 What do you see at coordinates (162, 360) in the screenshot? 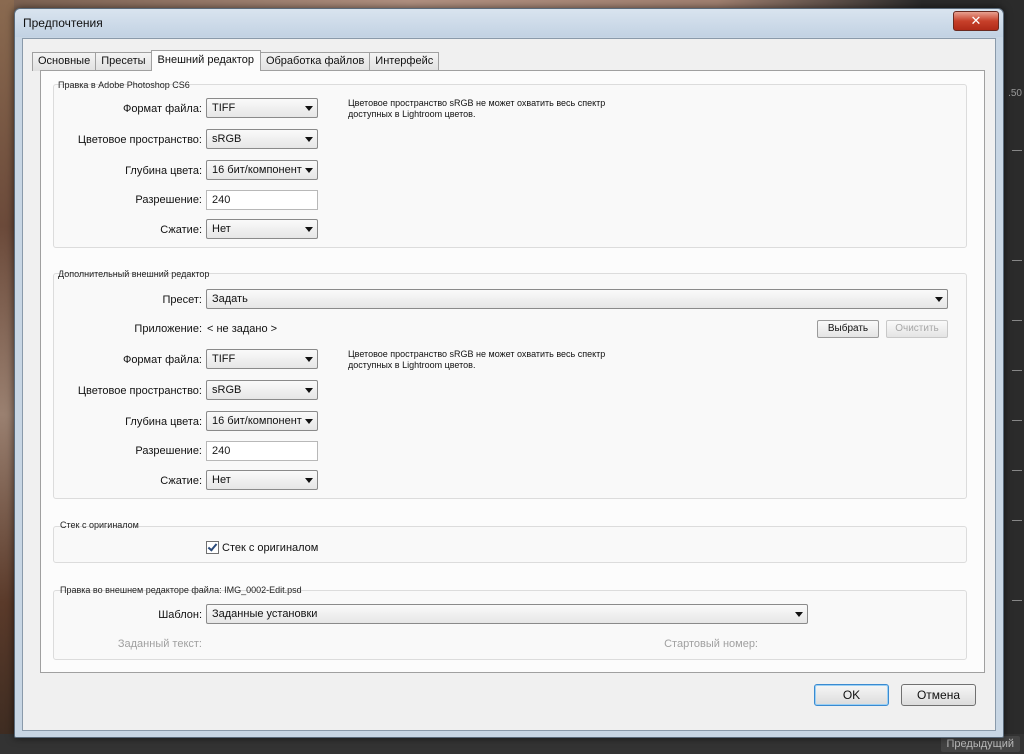
I see `additional-file-format-label: Формат файла:` at bounding box center [162, 360].